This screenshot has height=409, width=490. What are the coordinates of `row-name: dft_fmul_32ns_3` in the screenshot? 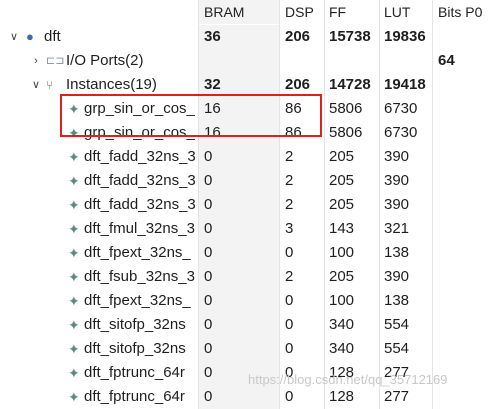 It's located at (139, 228).